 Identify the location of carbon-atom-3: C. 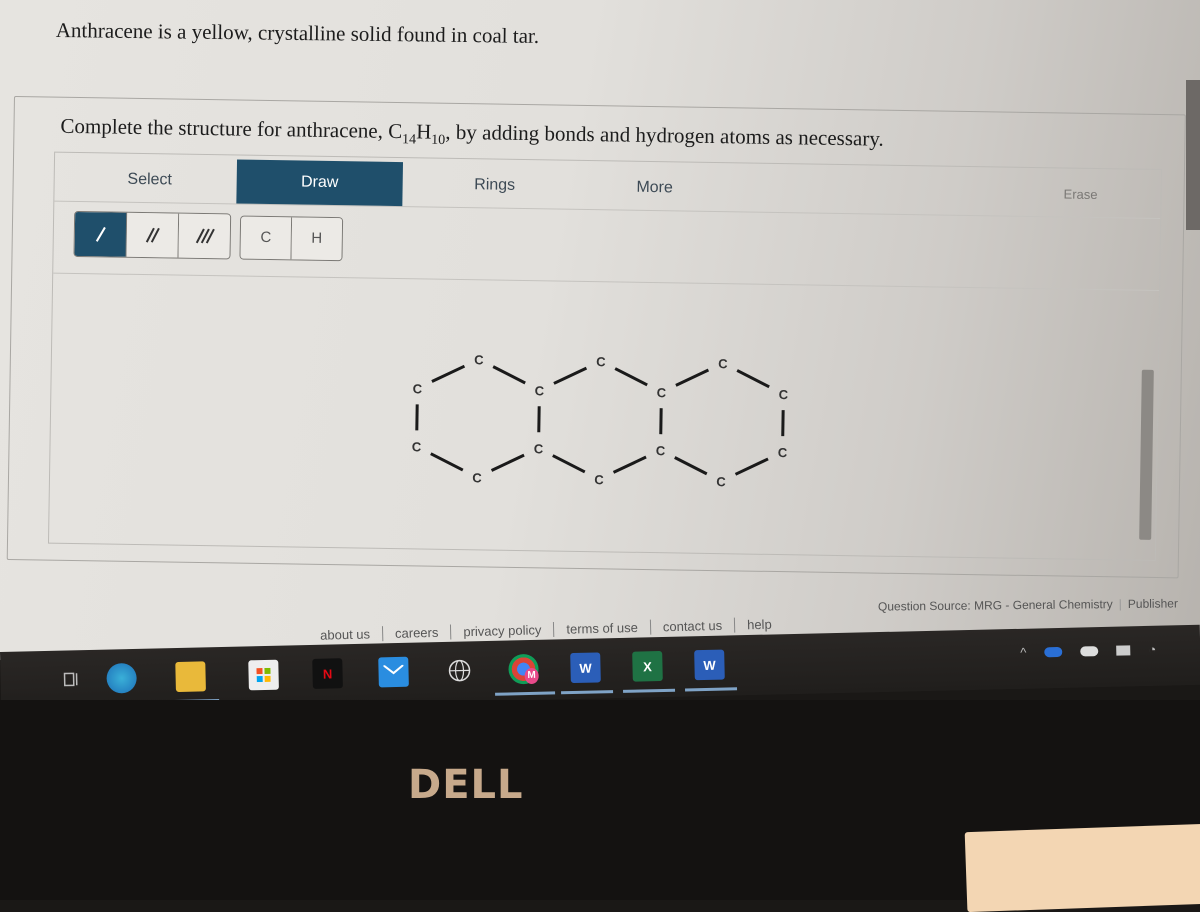
(477, 477).